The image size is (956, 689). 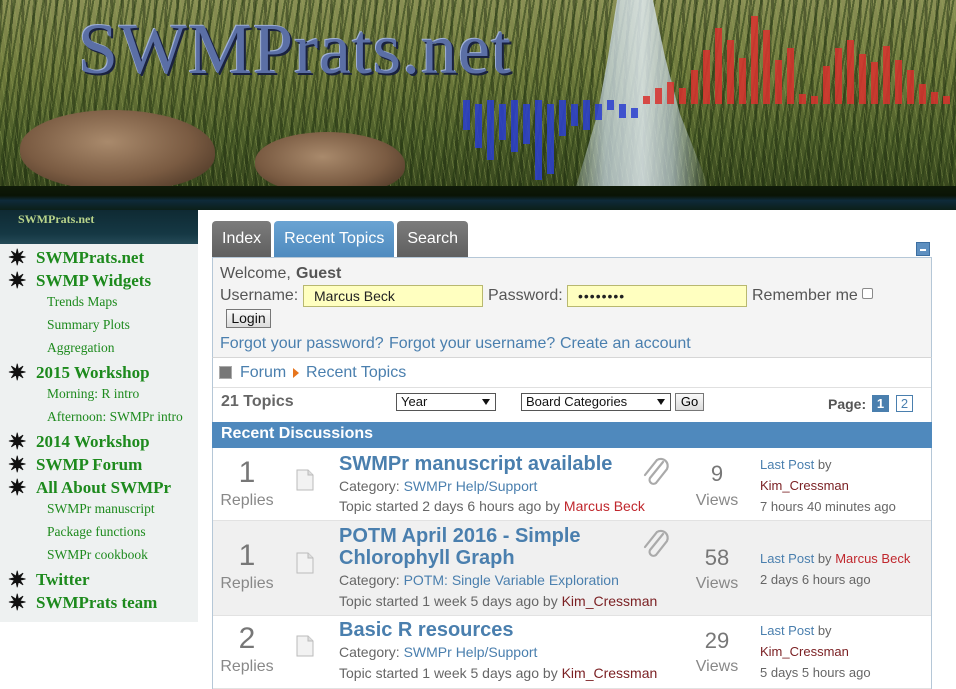 What do you see at coordinates (296, 373) in the screenshot?
I see `breadcrumb-arrow-icon` at bounding box center [296, 373].